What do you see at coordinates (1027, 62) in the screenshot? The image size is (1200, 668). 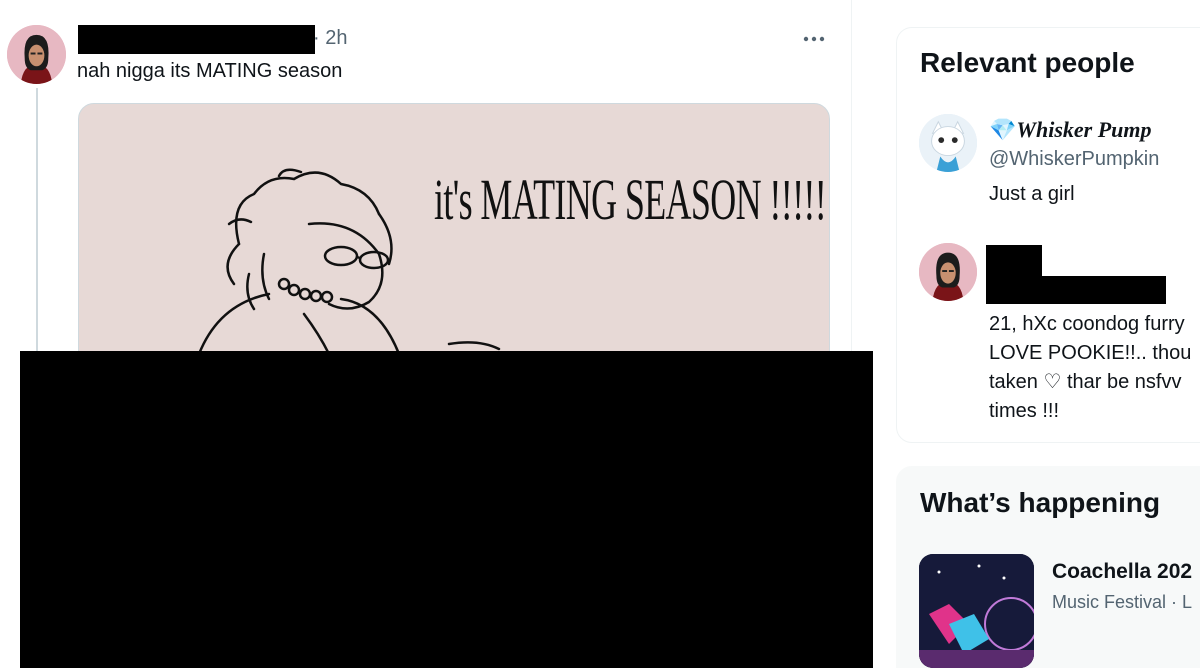 I see `relevant-people-title: Relevant people` at bounding box center [1027, 62].